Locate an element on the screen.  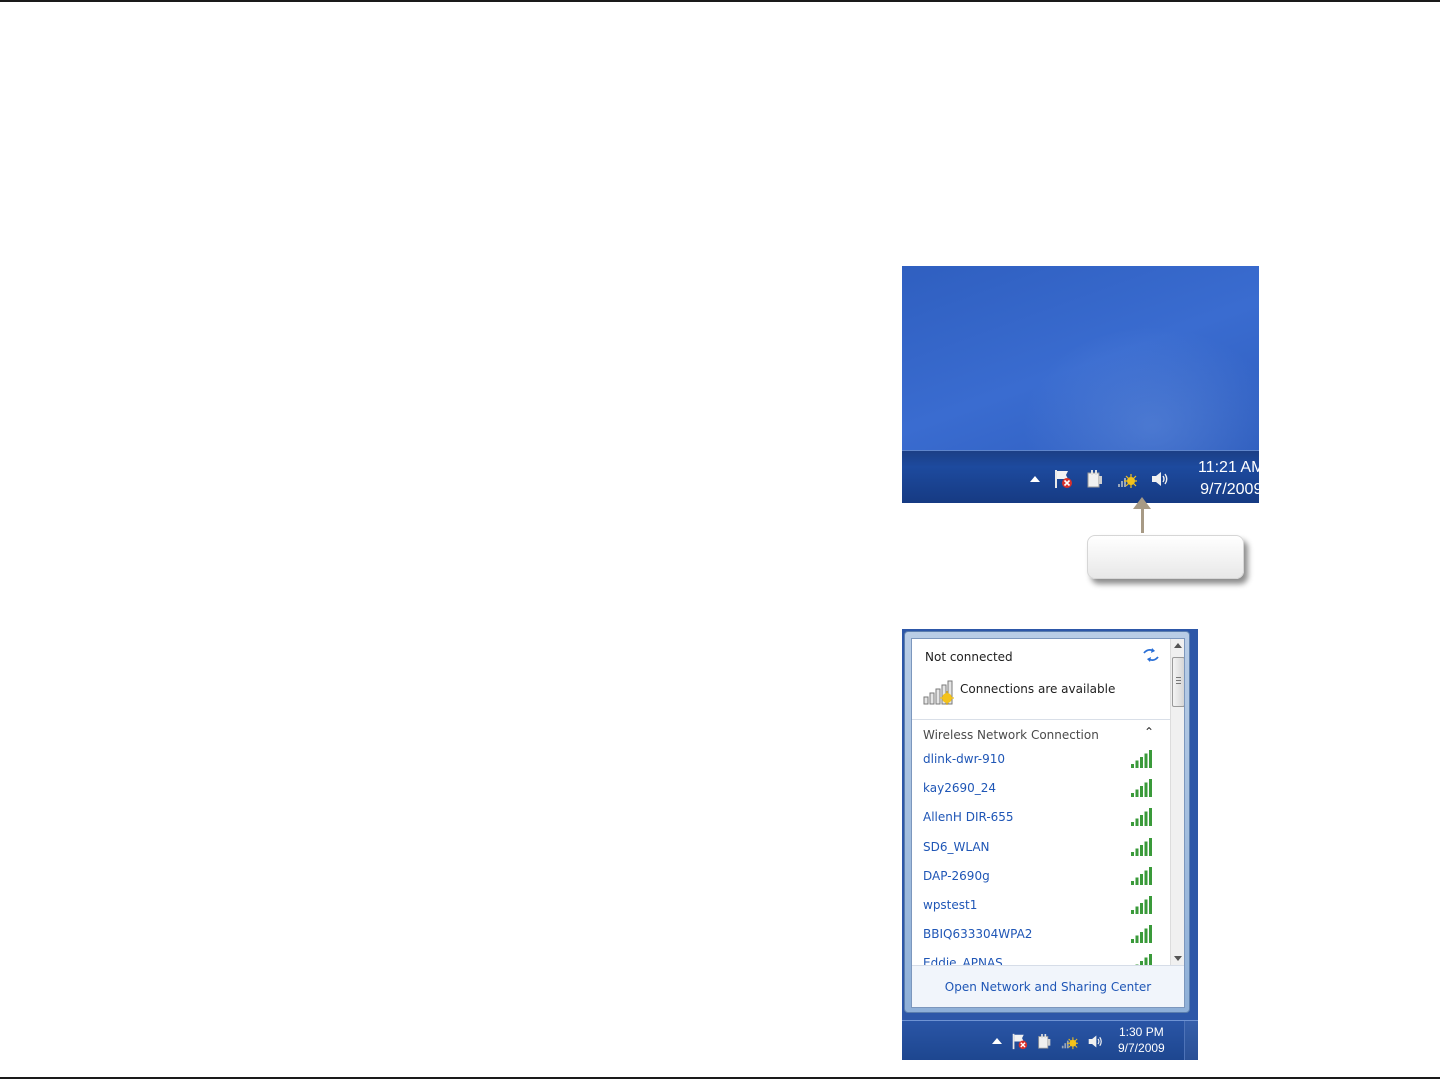
open-network-sharing-center-link: Open Network and Sharing Center is located at coordinates (1048, 987).